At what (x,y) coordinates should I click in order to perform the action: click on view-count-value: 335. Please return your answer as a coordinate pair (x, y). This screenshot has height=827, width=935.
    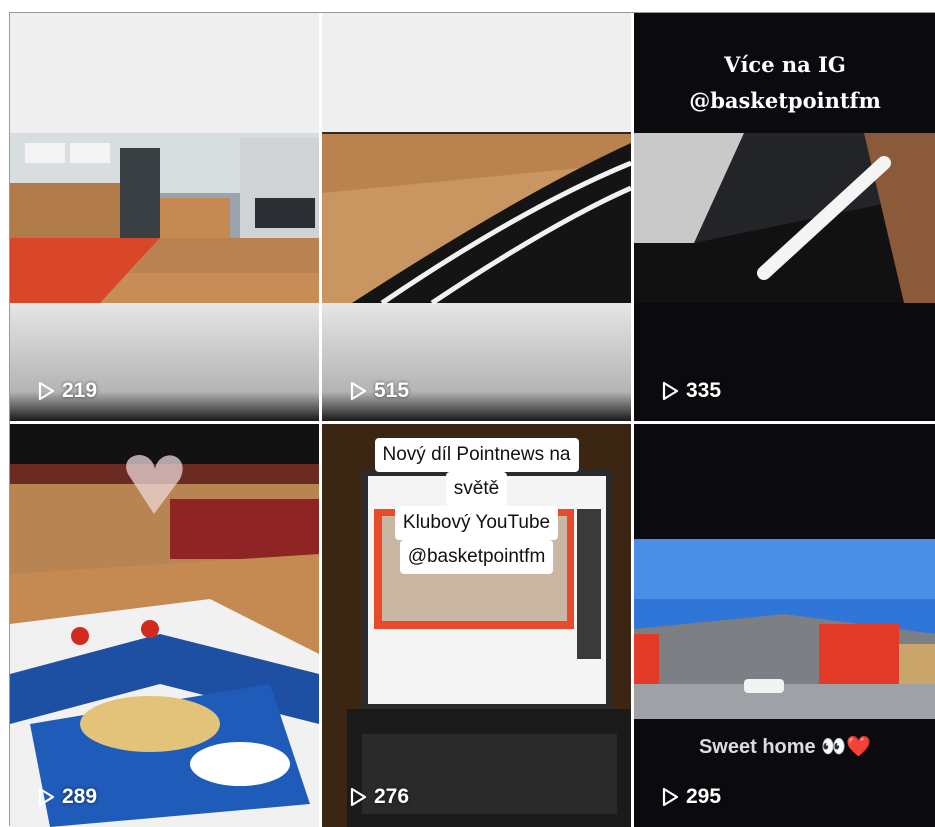
    Looking at the image, I should click on (704, 390).